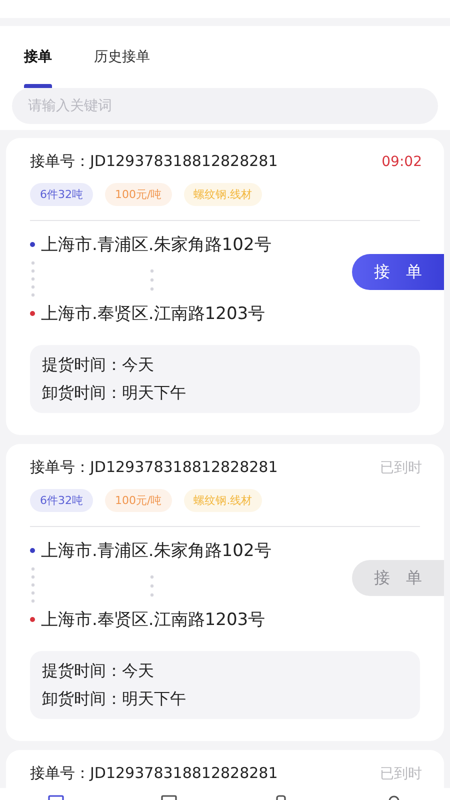  Describe the element at coordinates (402, 162) in the screenshot. I see `order-status: 09:02` at that location.